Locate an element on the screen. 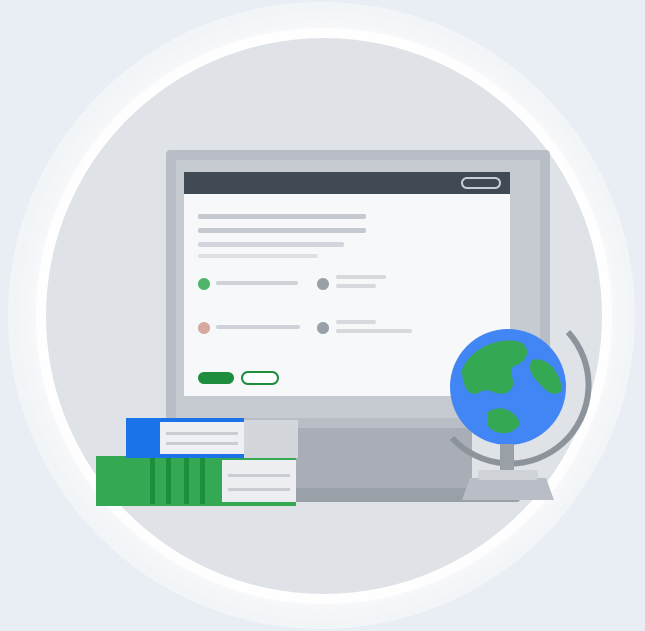 Image resolution: width=645 pixels, height=631 pixels. grey-book is located at coordinates (271, 439).